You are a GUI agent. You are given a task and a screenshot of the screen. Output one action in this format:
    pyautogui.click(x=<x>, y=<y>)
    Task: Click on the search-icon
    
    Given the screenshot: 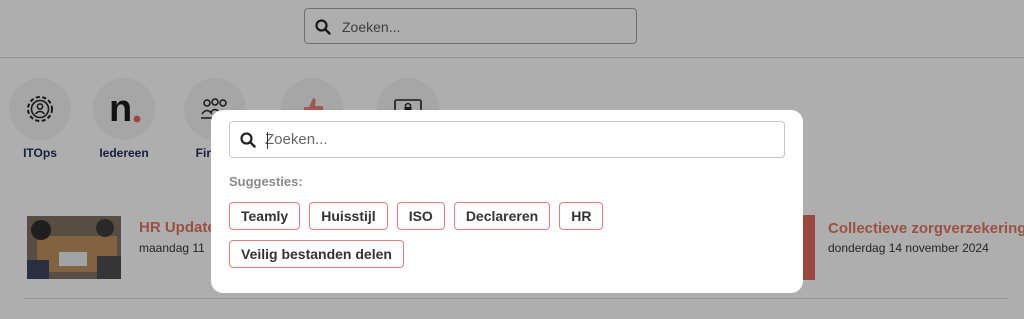 What is the action you would take?
    pyautogui.click(x=248, y=139)
    